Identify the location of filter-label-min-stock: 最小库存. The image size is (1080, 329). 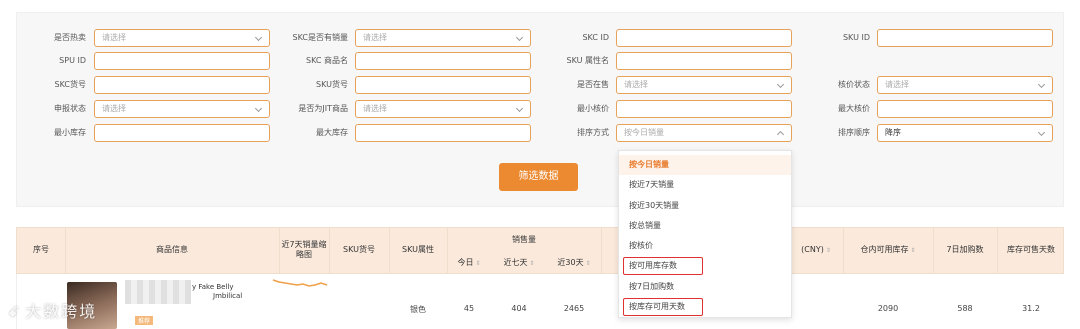
(70, 132).